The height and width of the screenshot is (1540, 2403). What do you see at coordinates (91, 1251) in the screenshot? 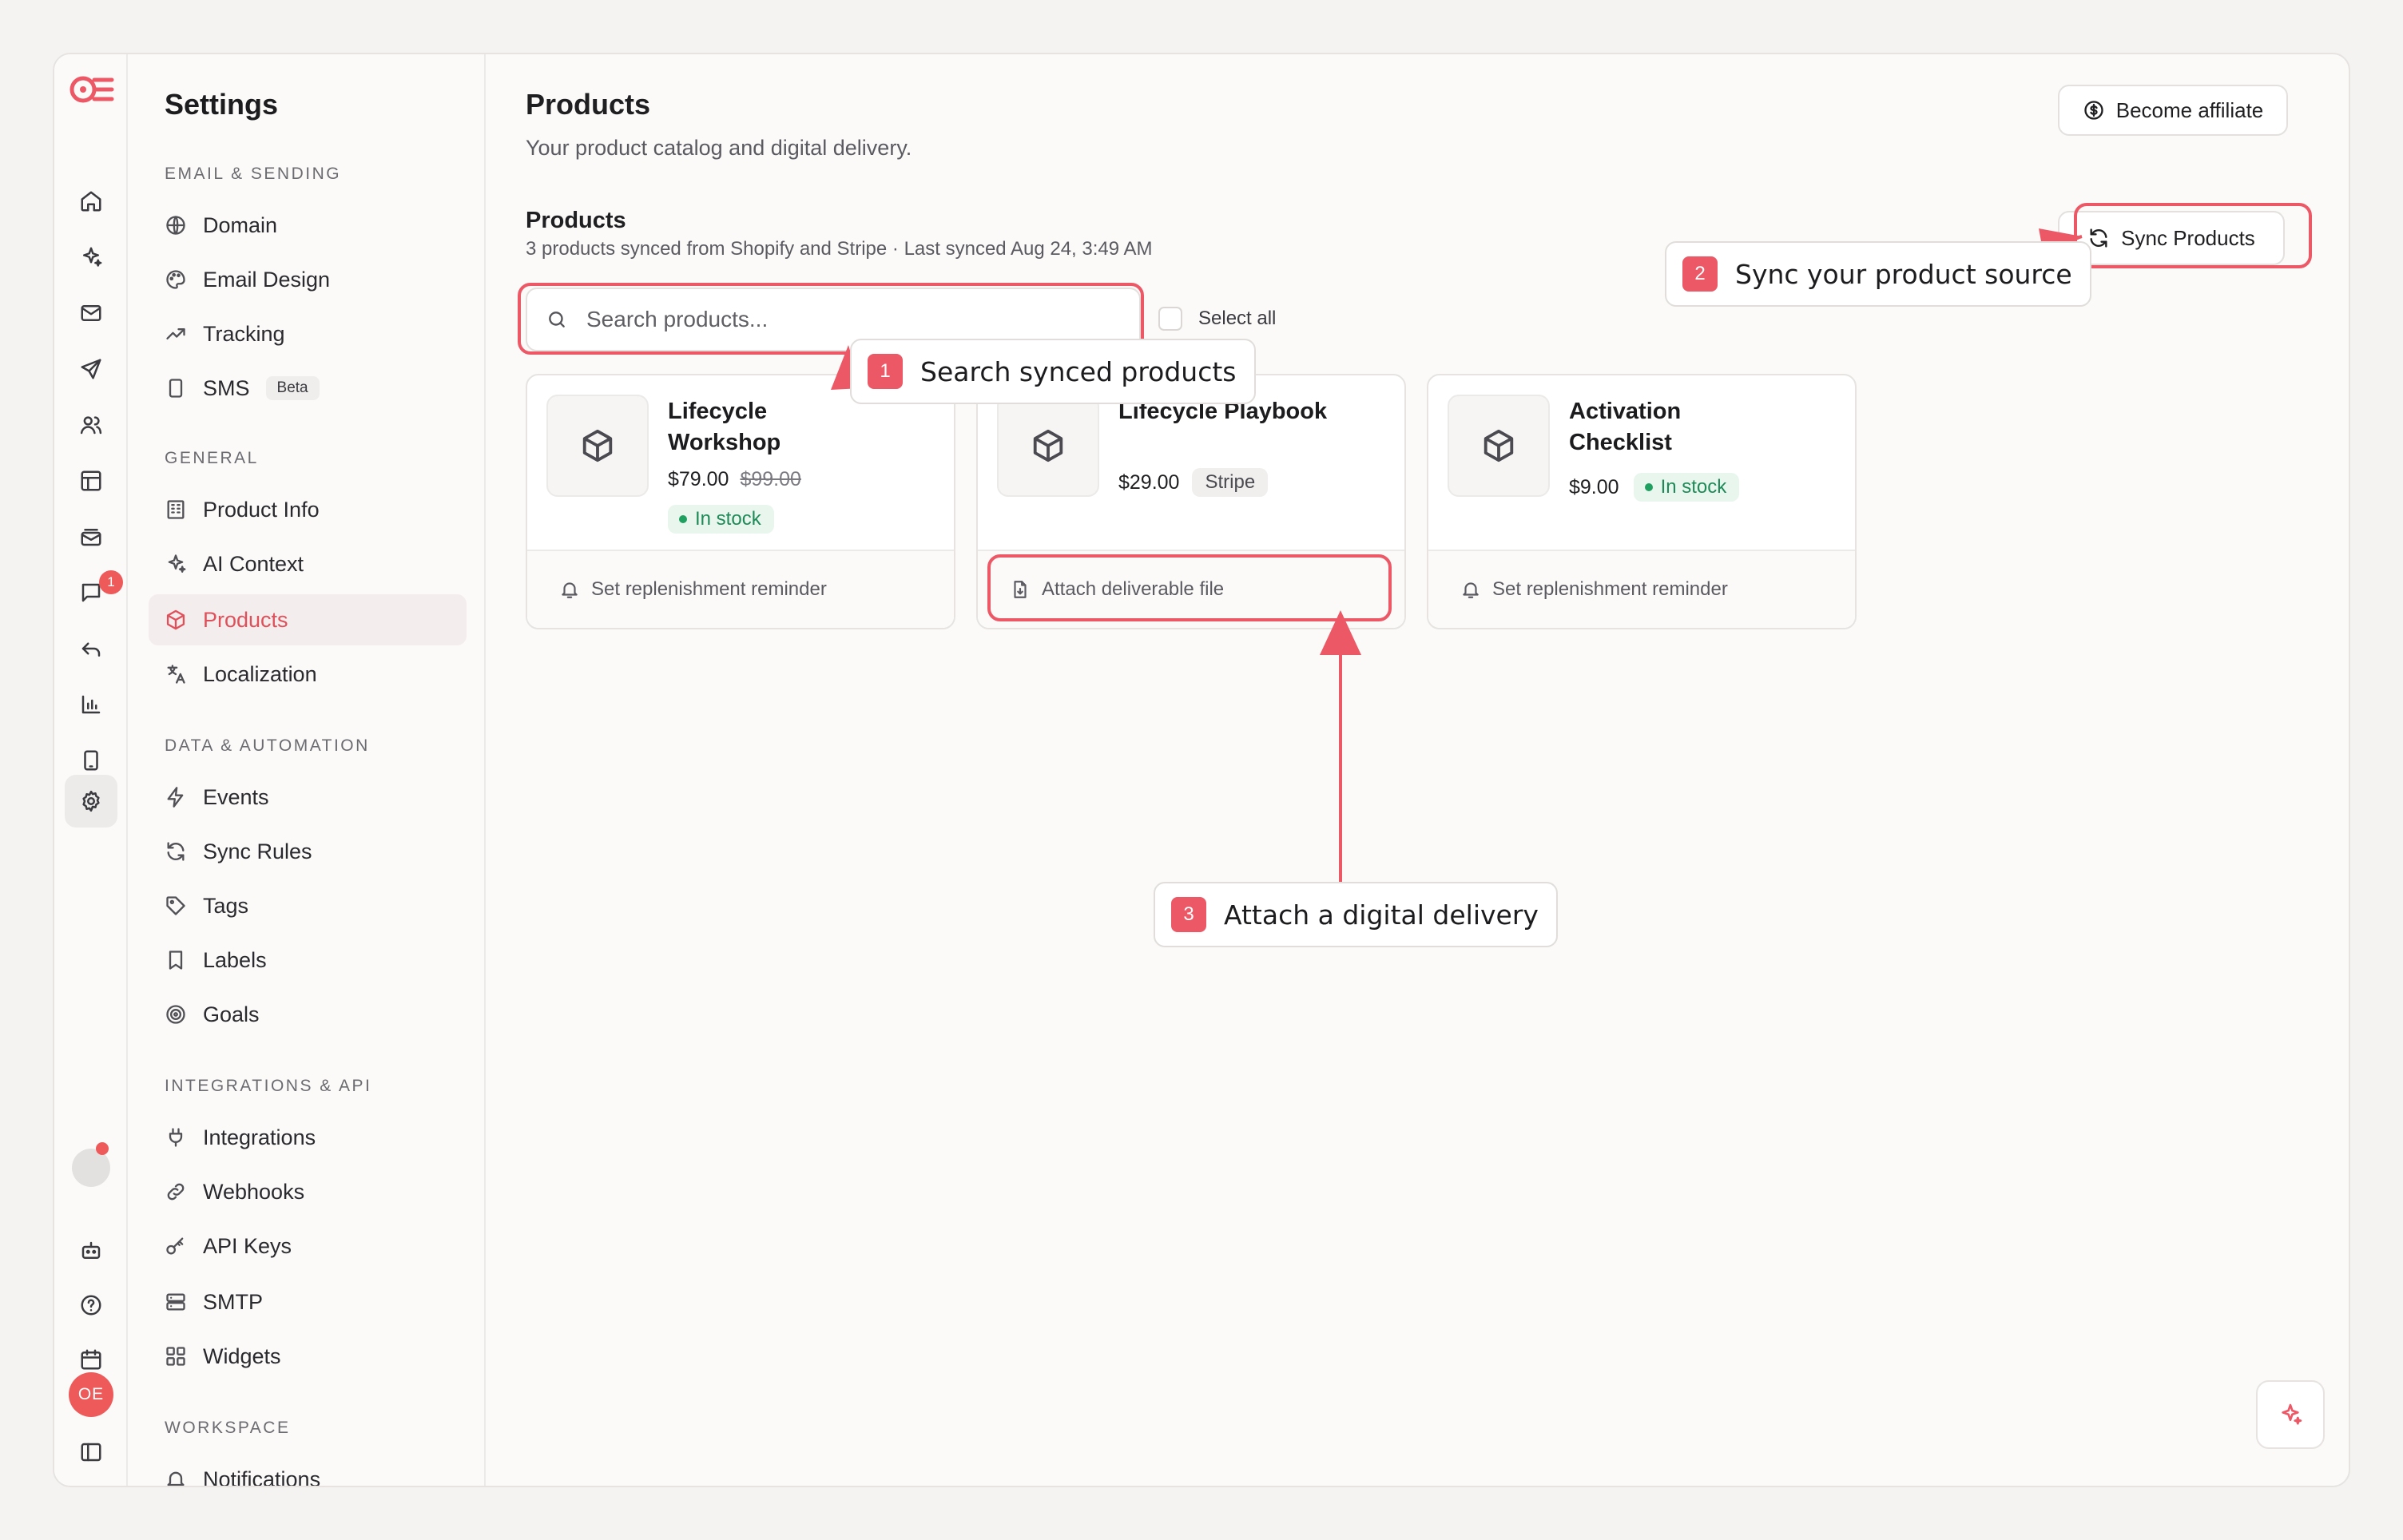
I see `bot-icon` at bounding box center [91, 1251].